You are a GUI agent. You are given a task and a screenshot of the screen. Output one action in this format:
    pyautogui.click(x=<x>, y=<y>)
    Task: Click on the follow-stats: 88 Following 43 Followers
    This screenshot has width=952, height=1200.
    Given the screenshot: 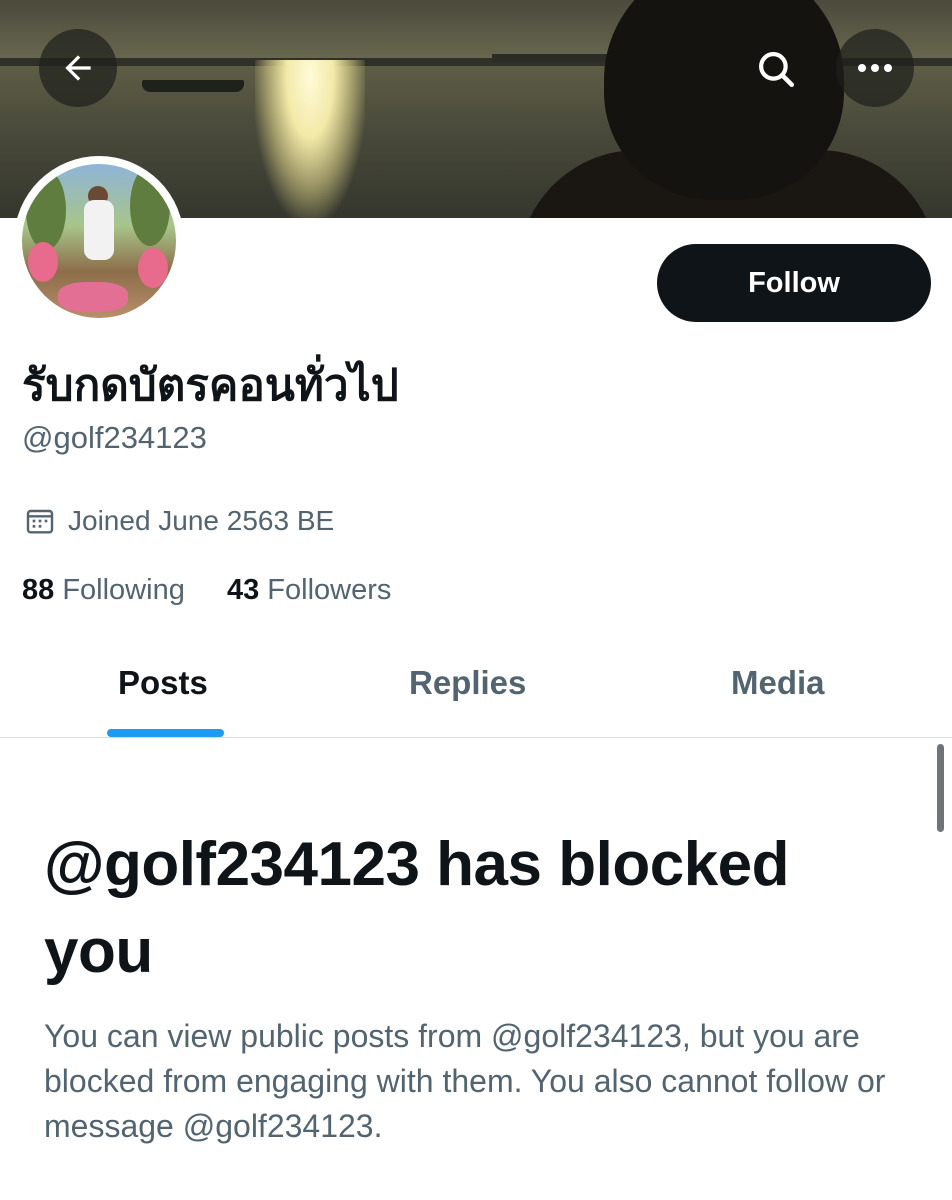 What is the action you would take?
    pyautogui.click(x=206, y=590)
    